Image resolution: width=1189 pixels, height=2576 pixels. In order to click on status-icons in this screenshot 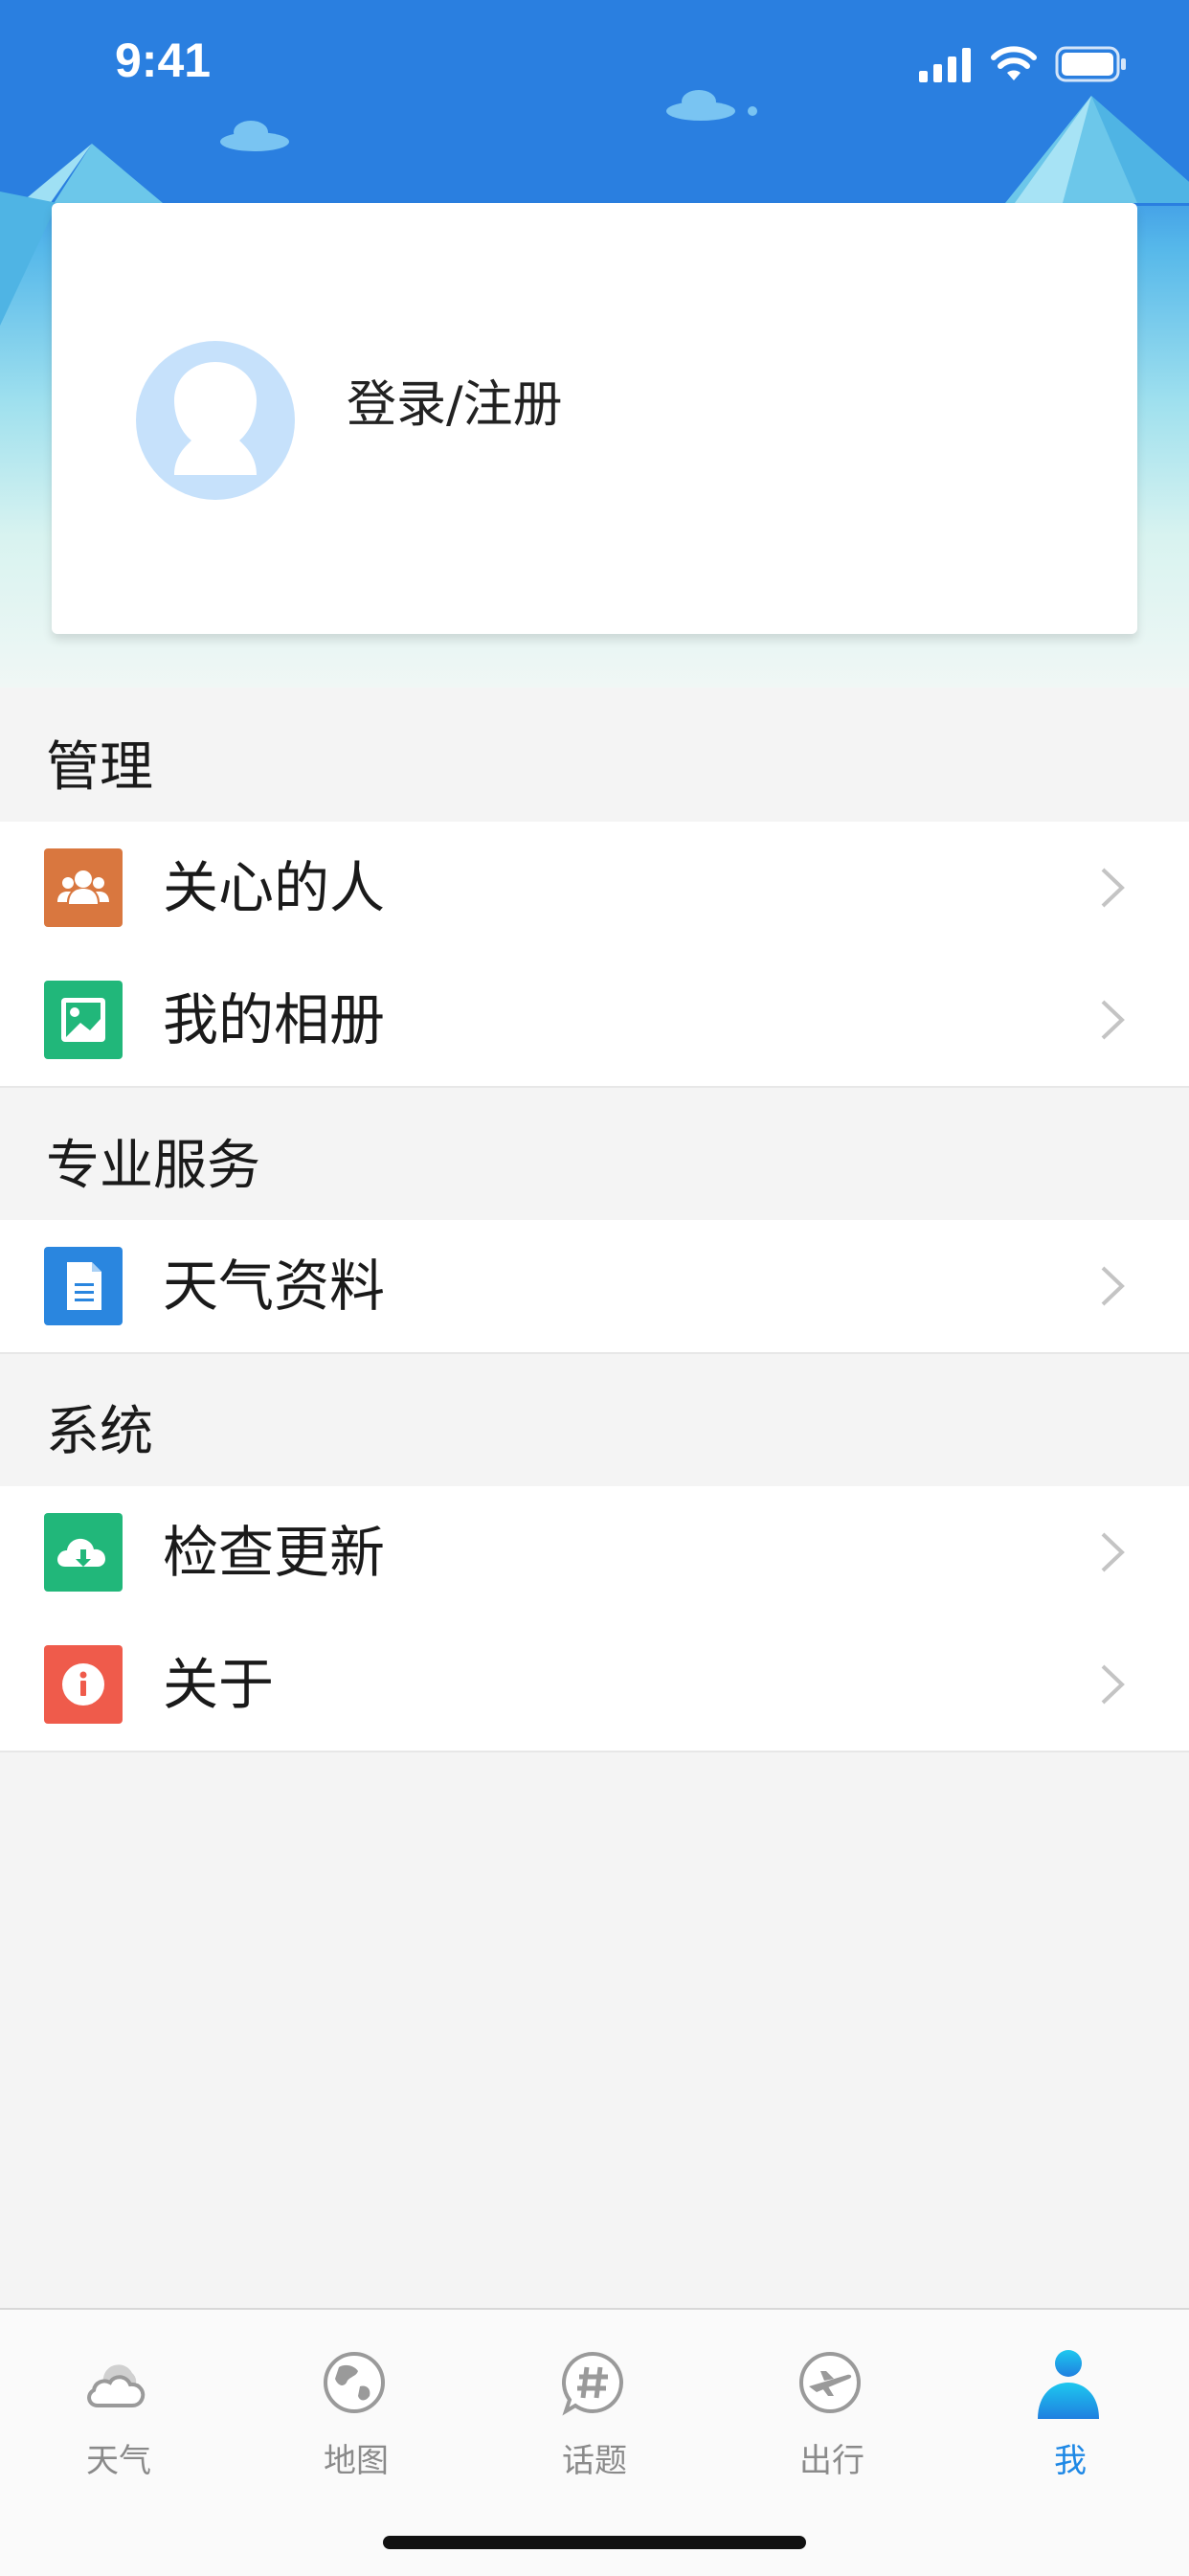, I will do `click(1023, 63)`.